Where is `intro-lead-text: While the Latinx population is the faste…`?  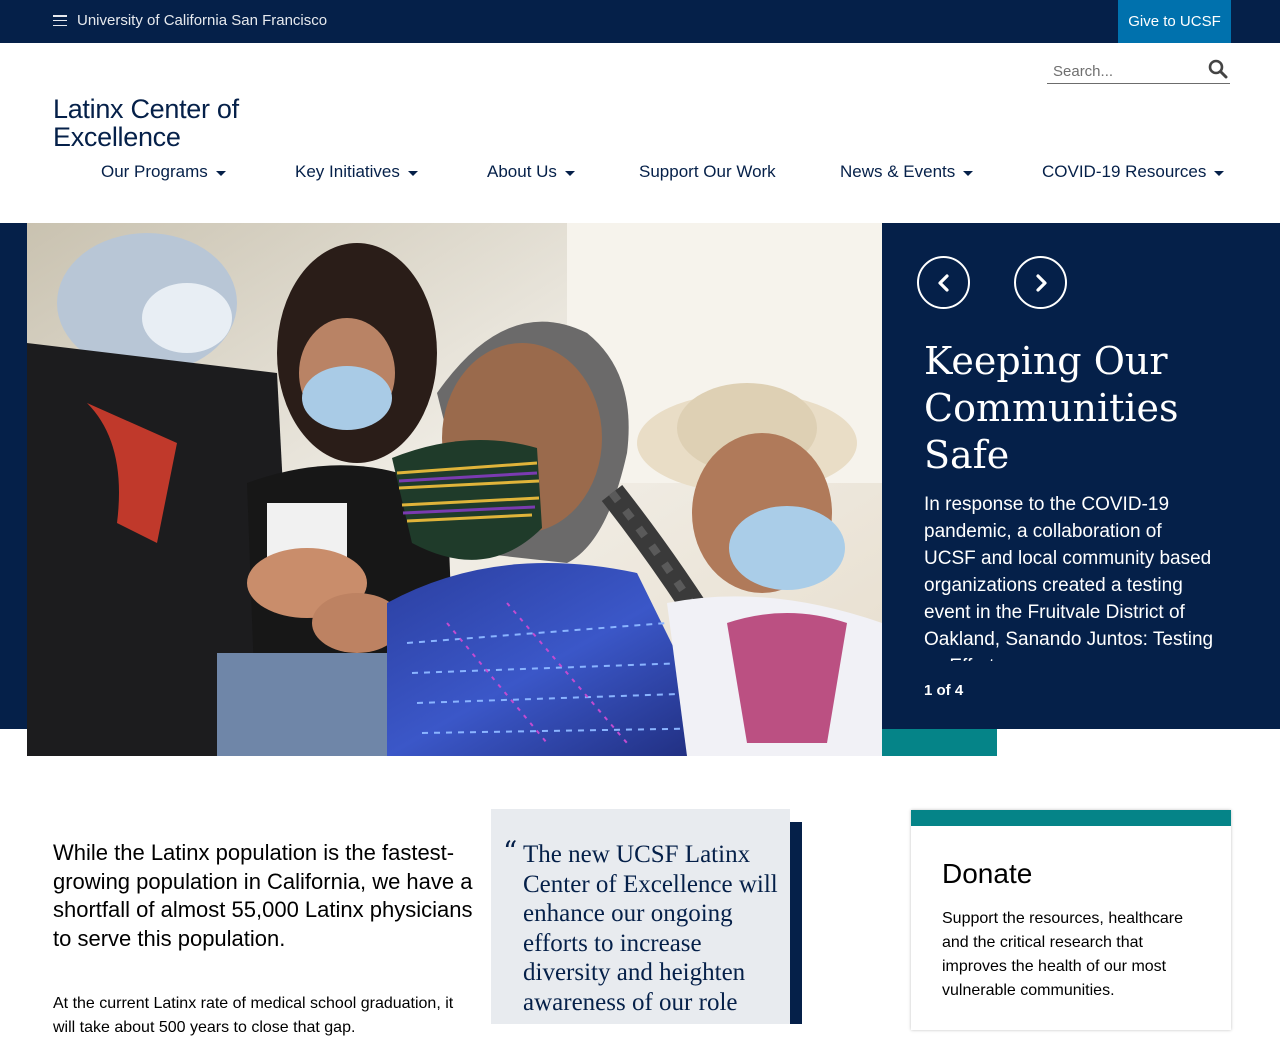 intro-lead-text: While the Latinx population is the faste… is located at coordinates (263, 895).